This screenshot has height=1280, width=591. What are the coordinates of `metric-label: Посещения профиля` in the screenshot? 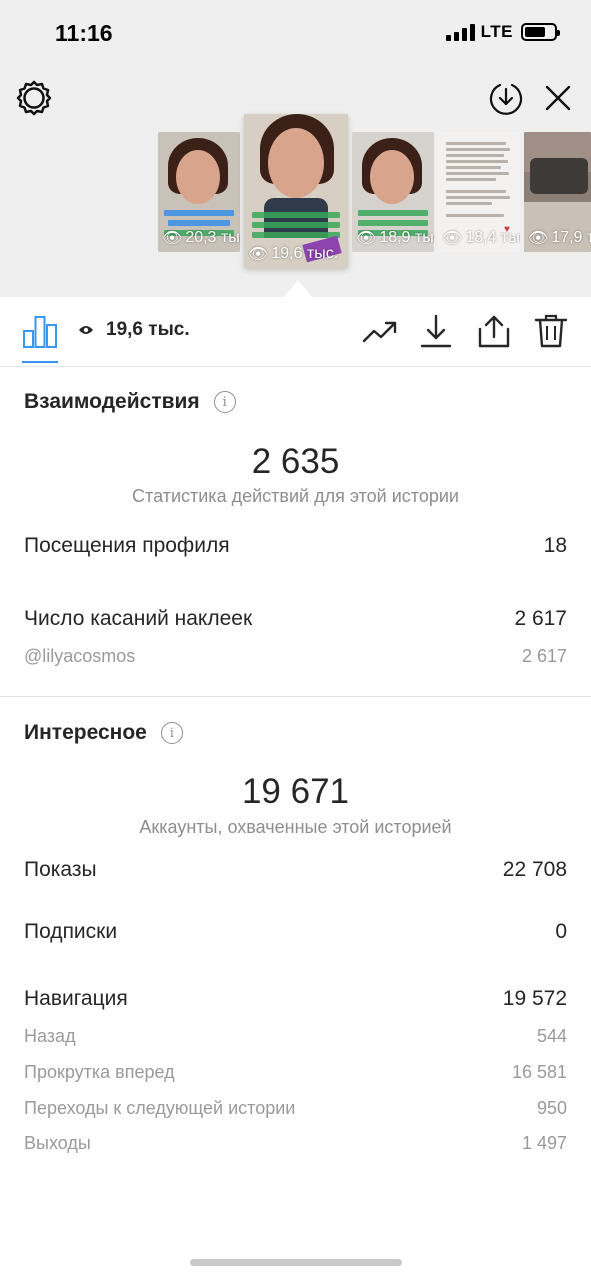 It's located at (127, 545).